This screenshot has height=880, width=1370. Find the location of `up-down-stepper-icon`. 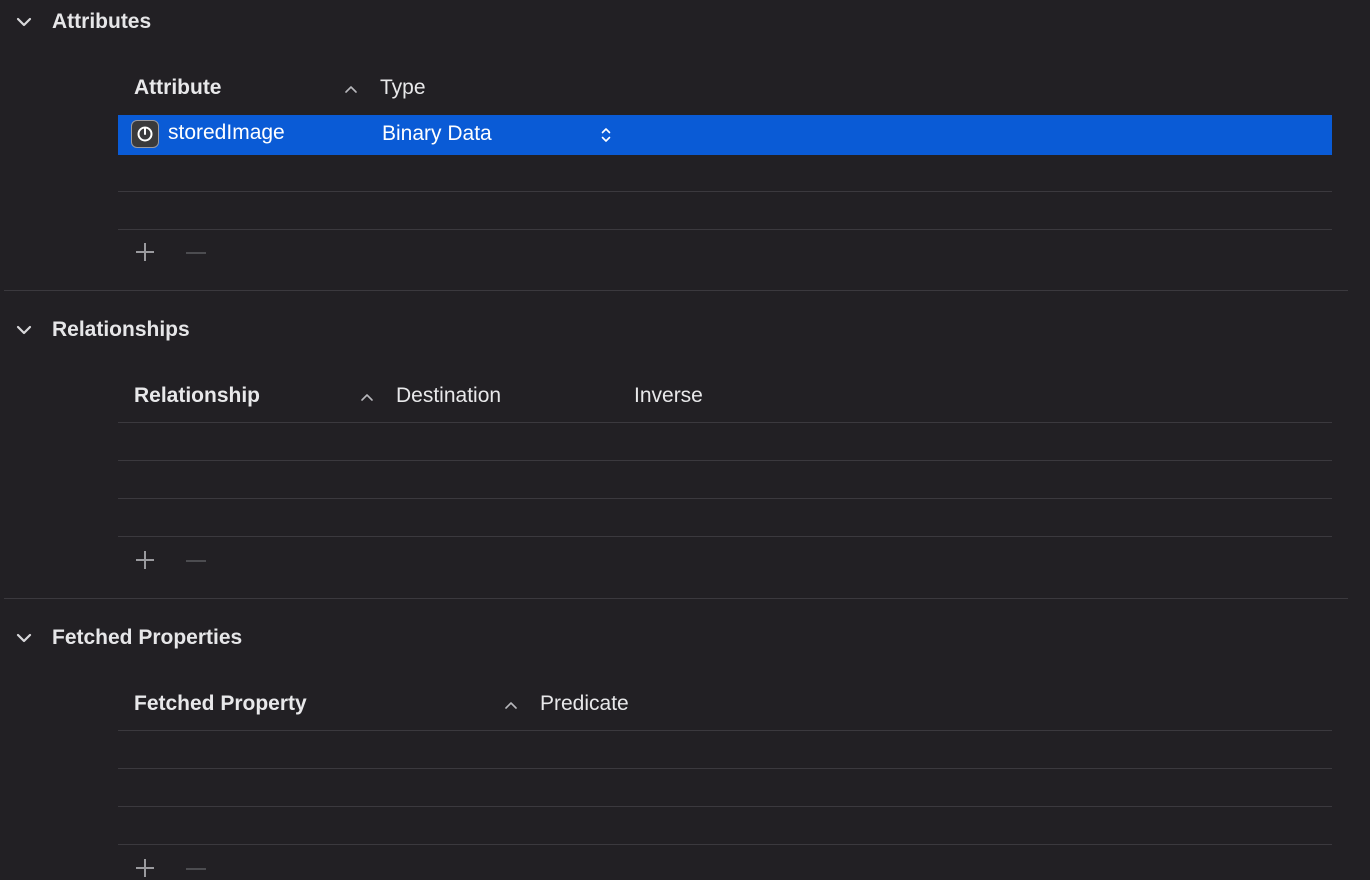

up-down-stepper-icon is located at coordinates (606, 135).